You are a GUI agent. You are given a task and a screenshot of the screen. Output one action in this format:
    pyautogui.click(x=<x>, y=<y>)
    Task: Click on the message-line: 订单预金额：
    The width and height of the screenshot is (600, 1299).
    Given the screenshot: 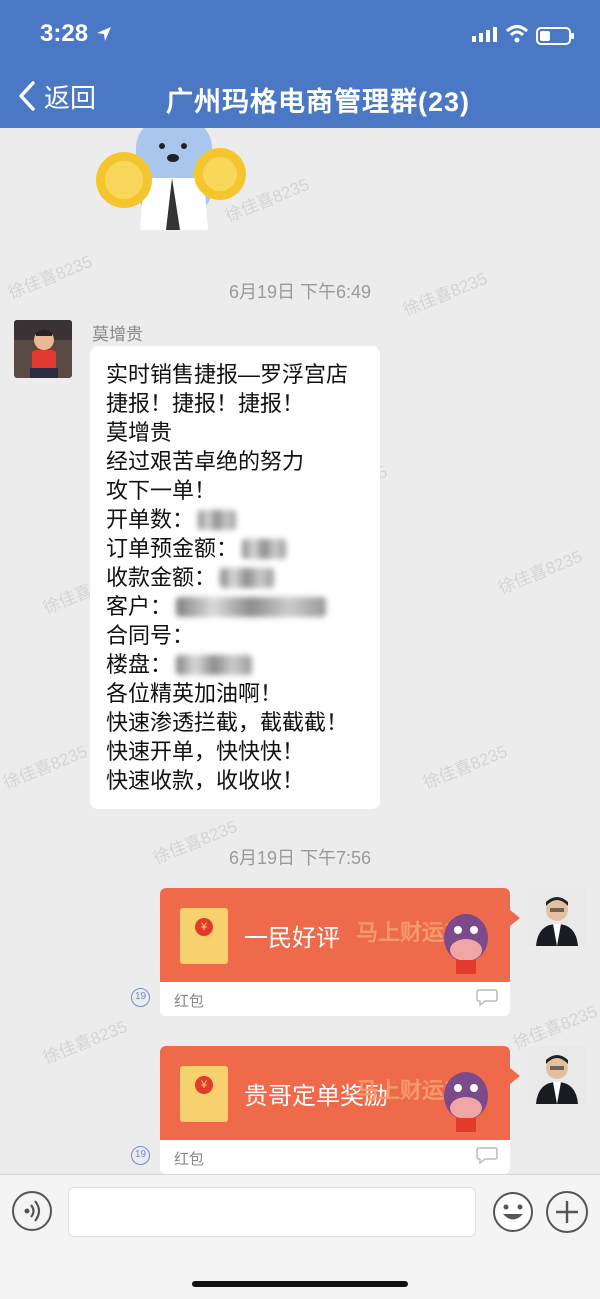 What is the action you would take?
    pyautogui.click(x=243, y=548)
    